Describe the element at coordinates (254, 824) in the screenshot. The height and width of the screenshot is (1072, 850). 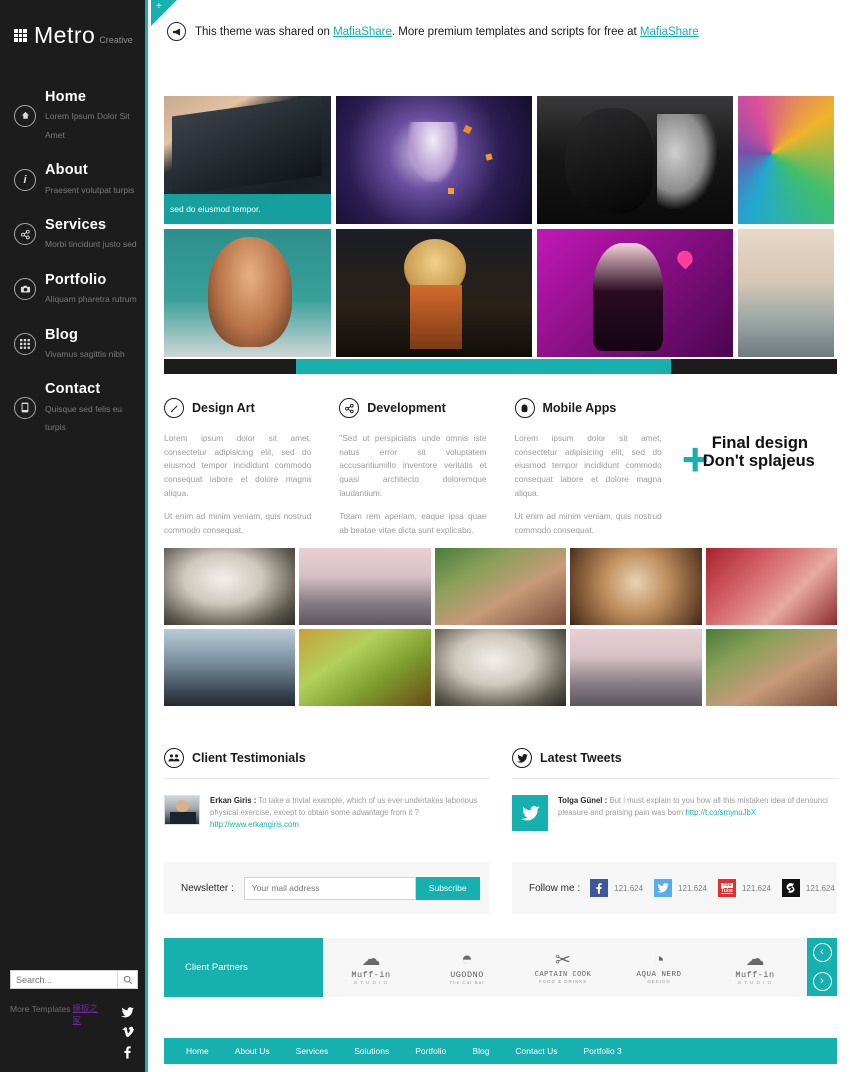
I see `testimonial-link: http://www.erkangiris.com` at that location.